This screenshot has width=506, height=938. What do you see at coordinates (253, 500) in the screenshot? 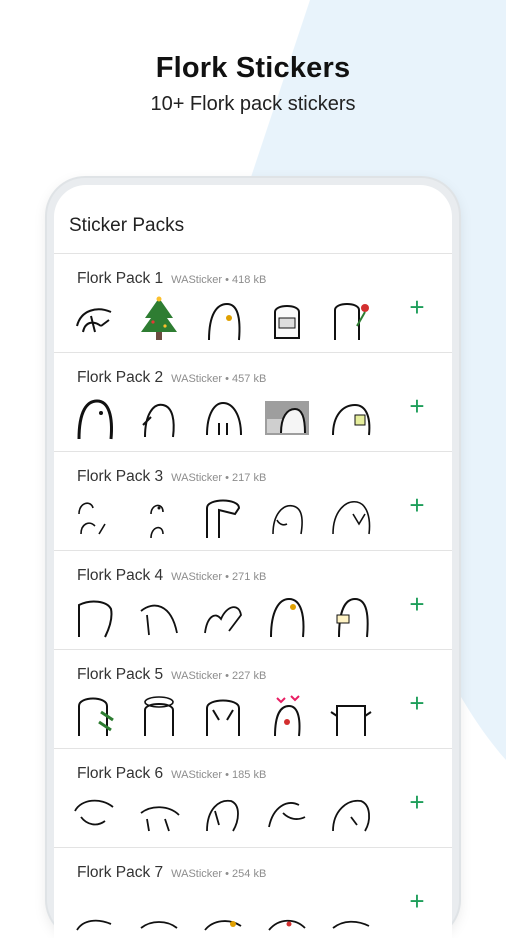
I see `sticker-pack-item: Flork Pack 3 WASticker • 217 kB +` at bounding box center [253, 500].